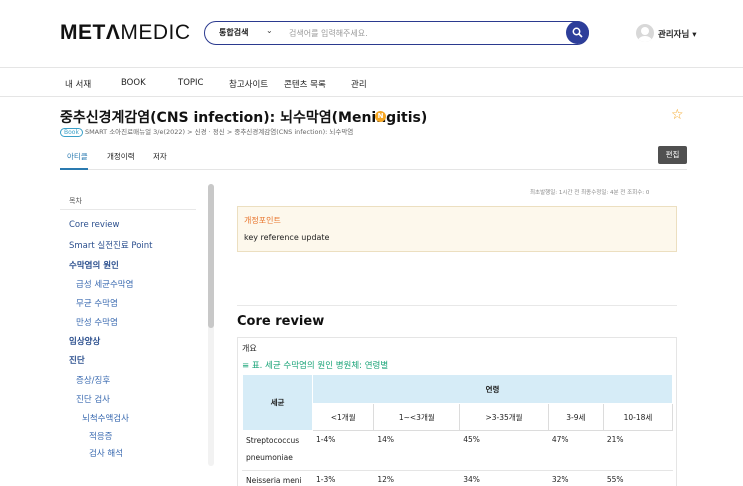  I want to click on toc-item: 무균 수막염, so click(97, 303).